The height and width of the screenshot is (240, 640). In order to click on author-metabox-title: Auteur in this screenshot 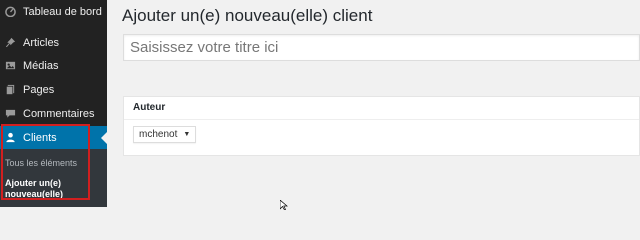, I will do `click(149, 107)`.